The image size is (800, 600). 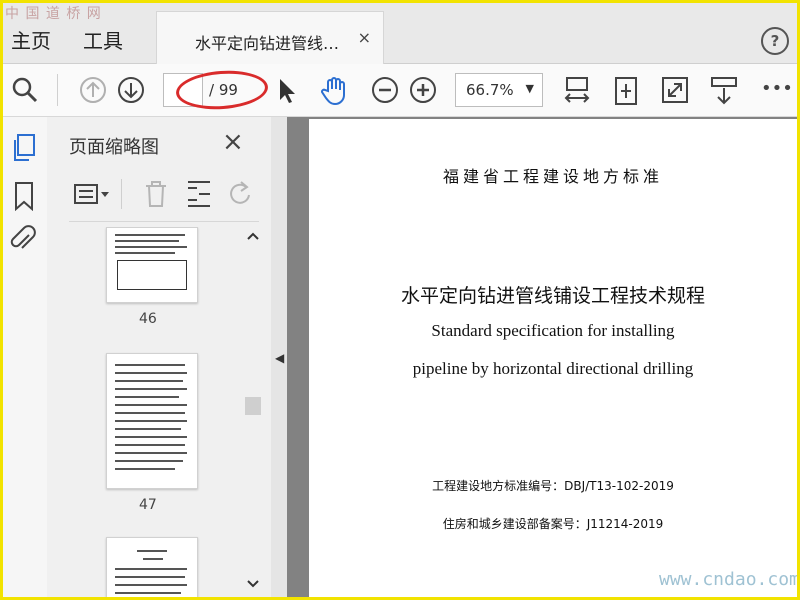 I want to click on chevron-up-icon, so click(x=253, y=236).